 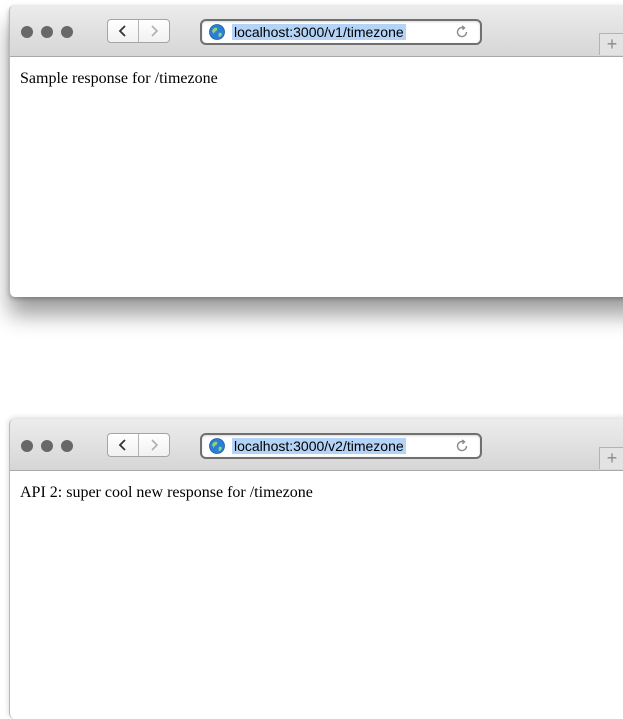 I want to click on browser-toolbar: localhost:3000/v2/timezone +, so click(x=316, y=445).